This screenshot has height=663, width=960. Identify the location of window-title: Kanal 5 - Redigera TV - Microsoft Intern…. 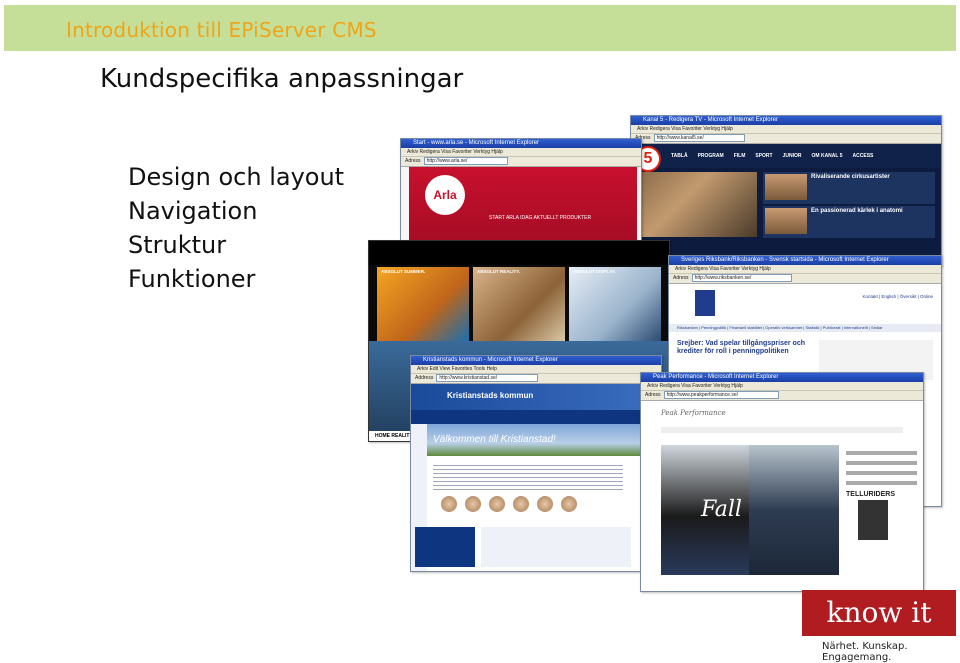
(786, 120).